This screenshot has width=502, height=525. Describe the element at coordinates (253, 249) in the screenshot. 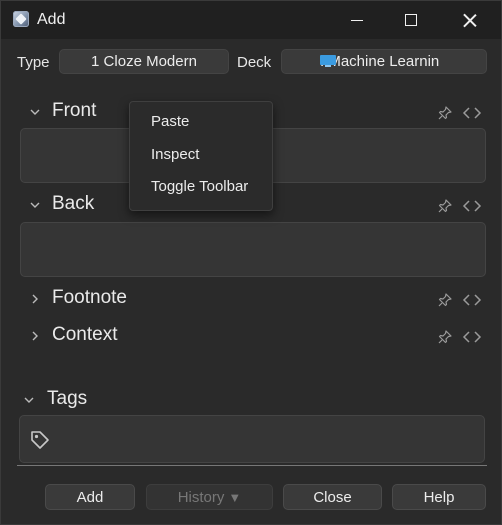

I see `field-editor-back` at that location.